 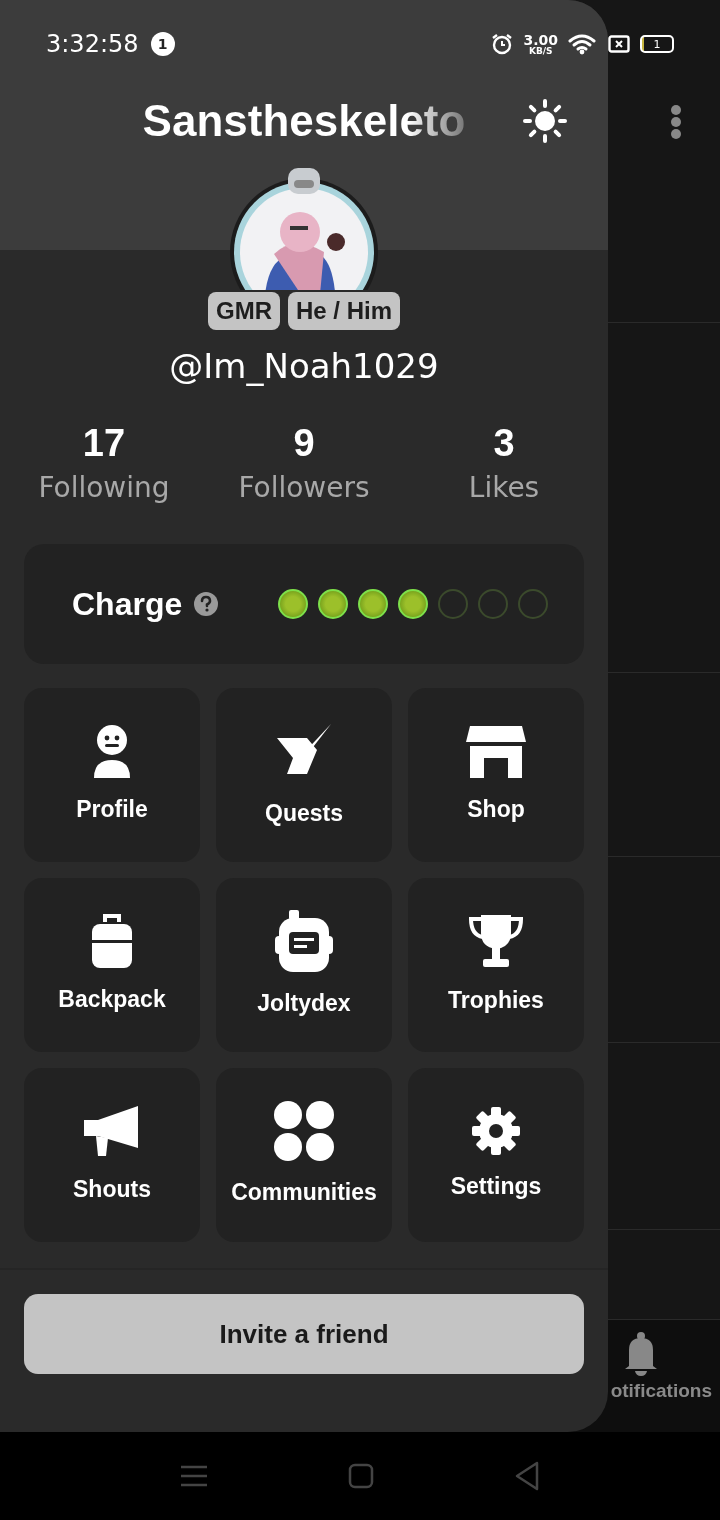 I want to click on menu-tile: Shouts, so click(x=112, y=1155).